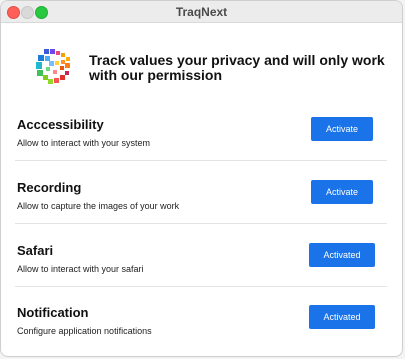 This screenshot has height=359, width=405. Describe the element at coordinates (342, 255) in the screenshot. I see `safari-activated-button: Activated` at that location.